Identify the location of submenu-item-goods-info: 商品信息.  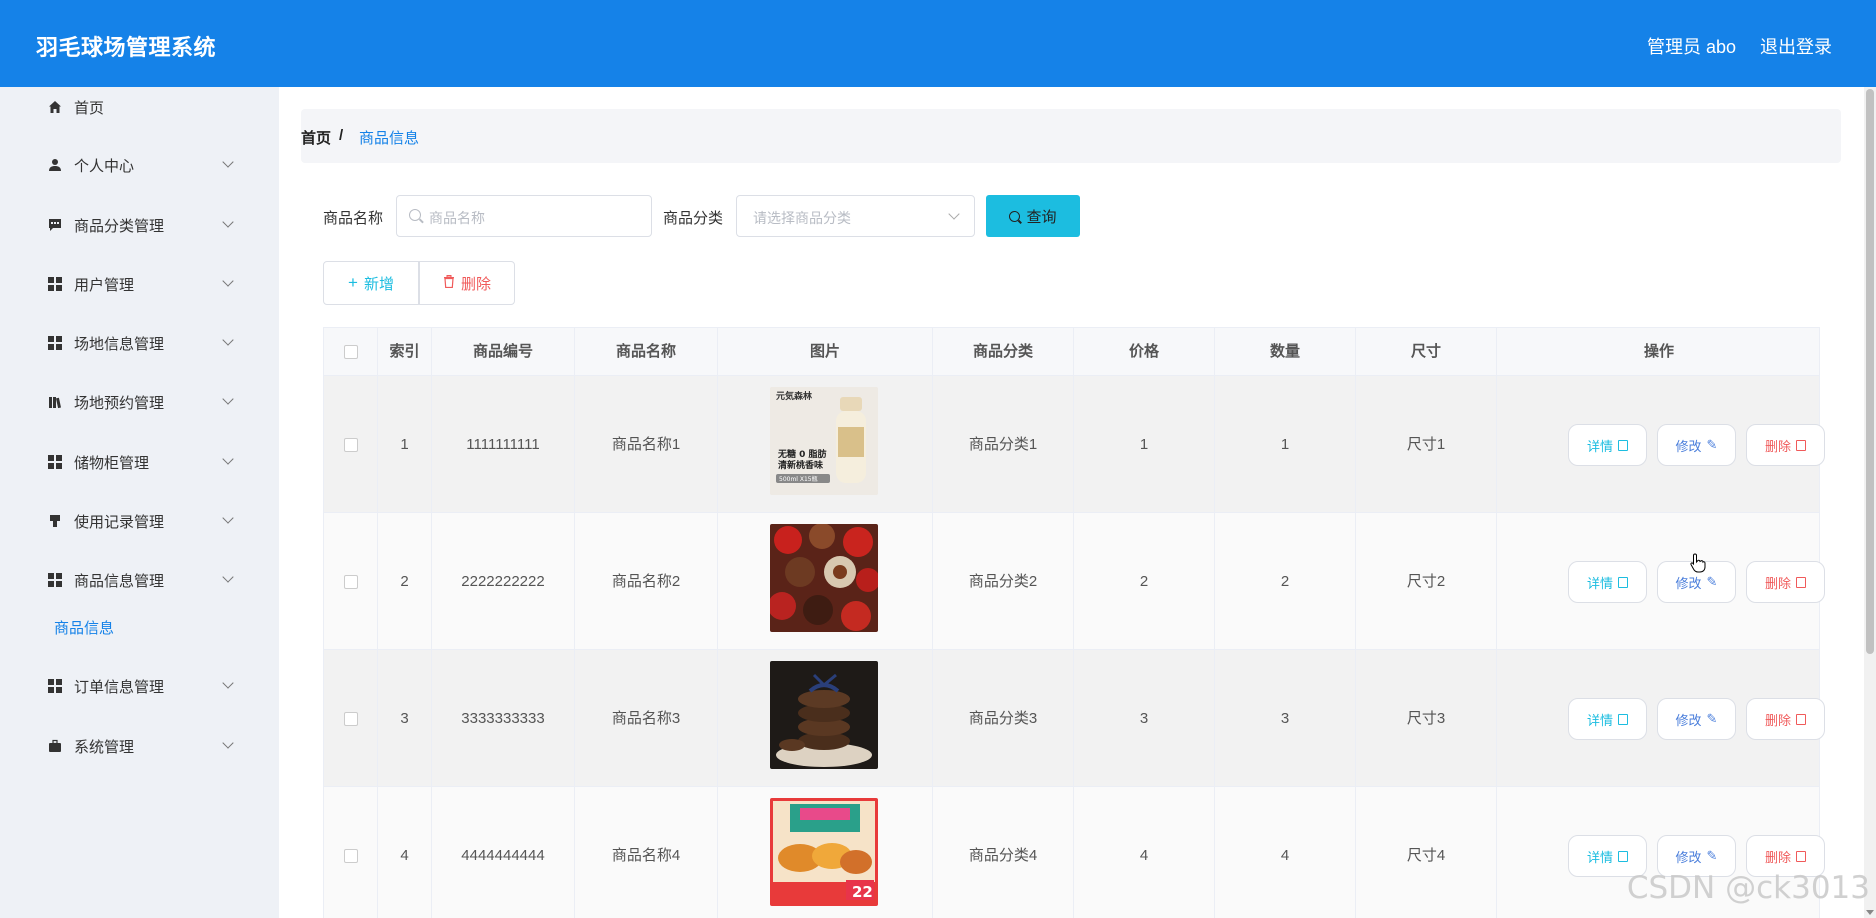
(139, 626).